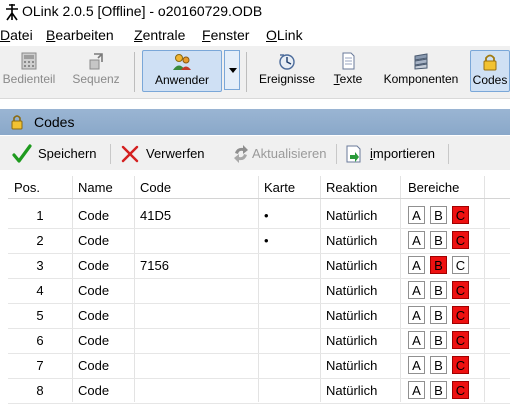 The height and width of the screenshot is (404, 510). I want to click on menu-bearbeiten: Bearbeiten, so click(80, 35).